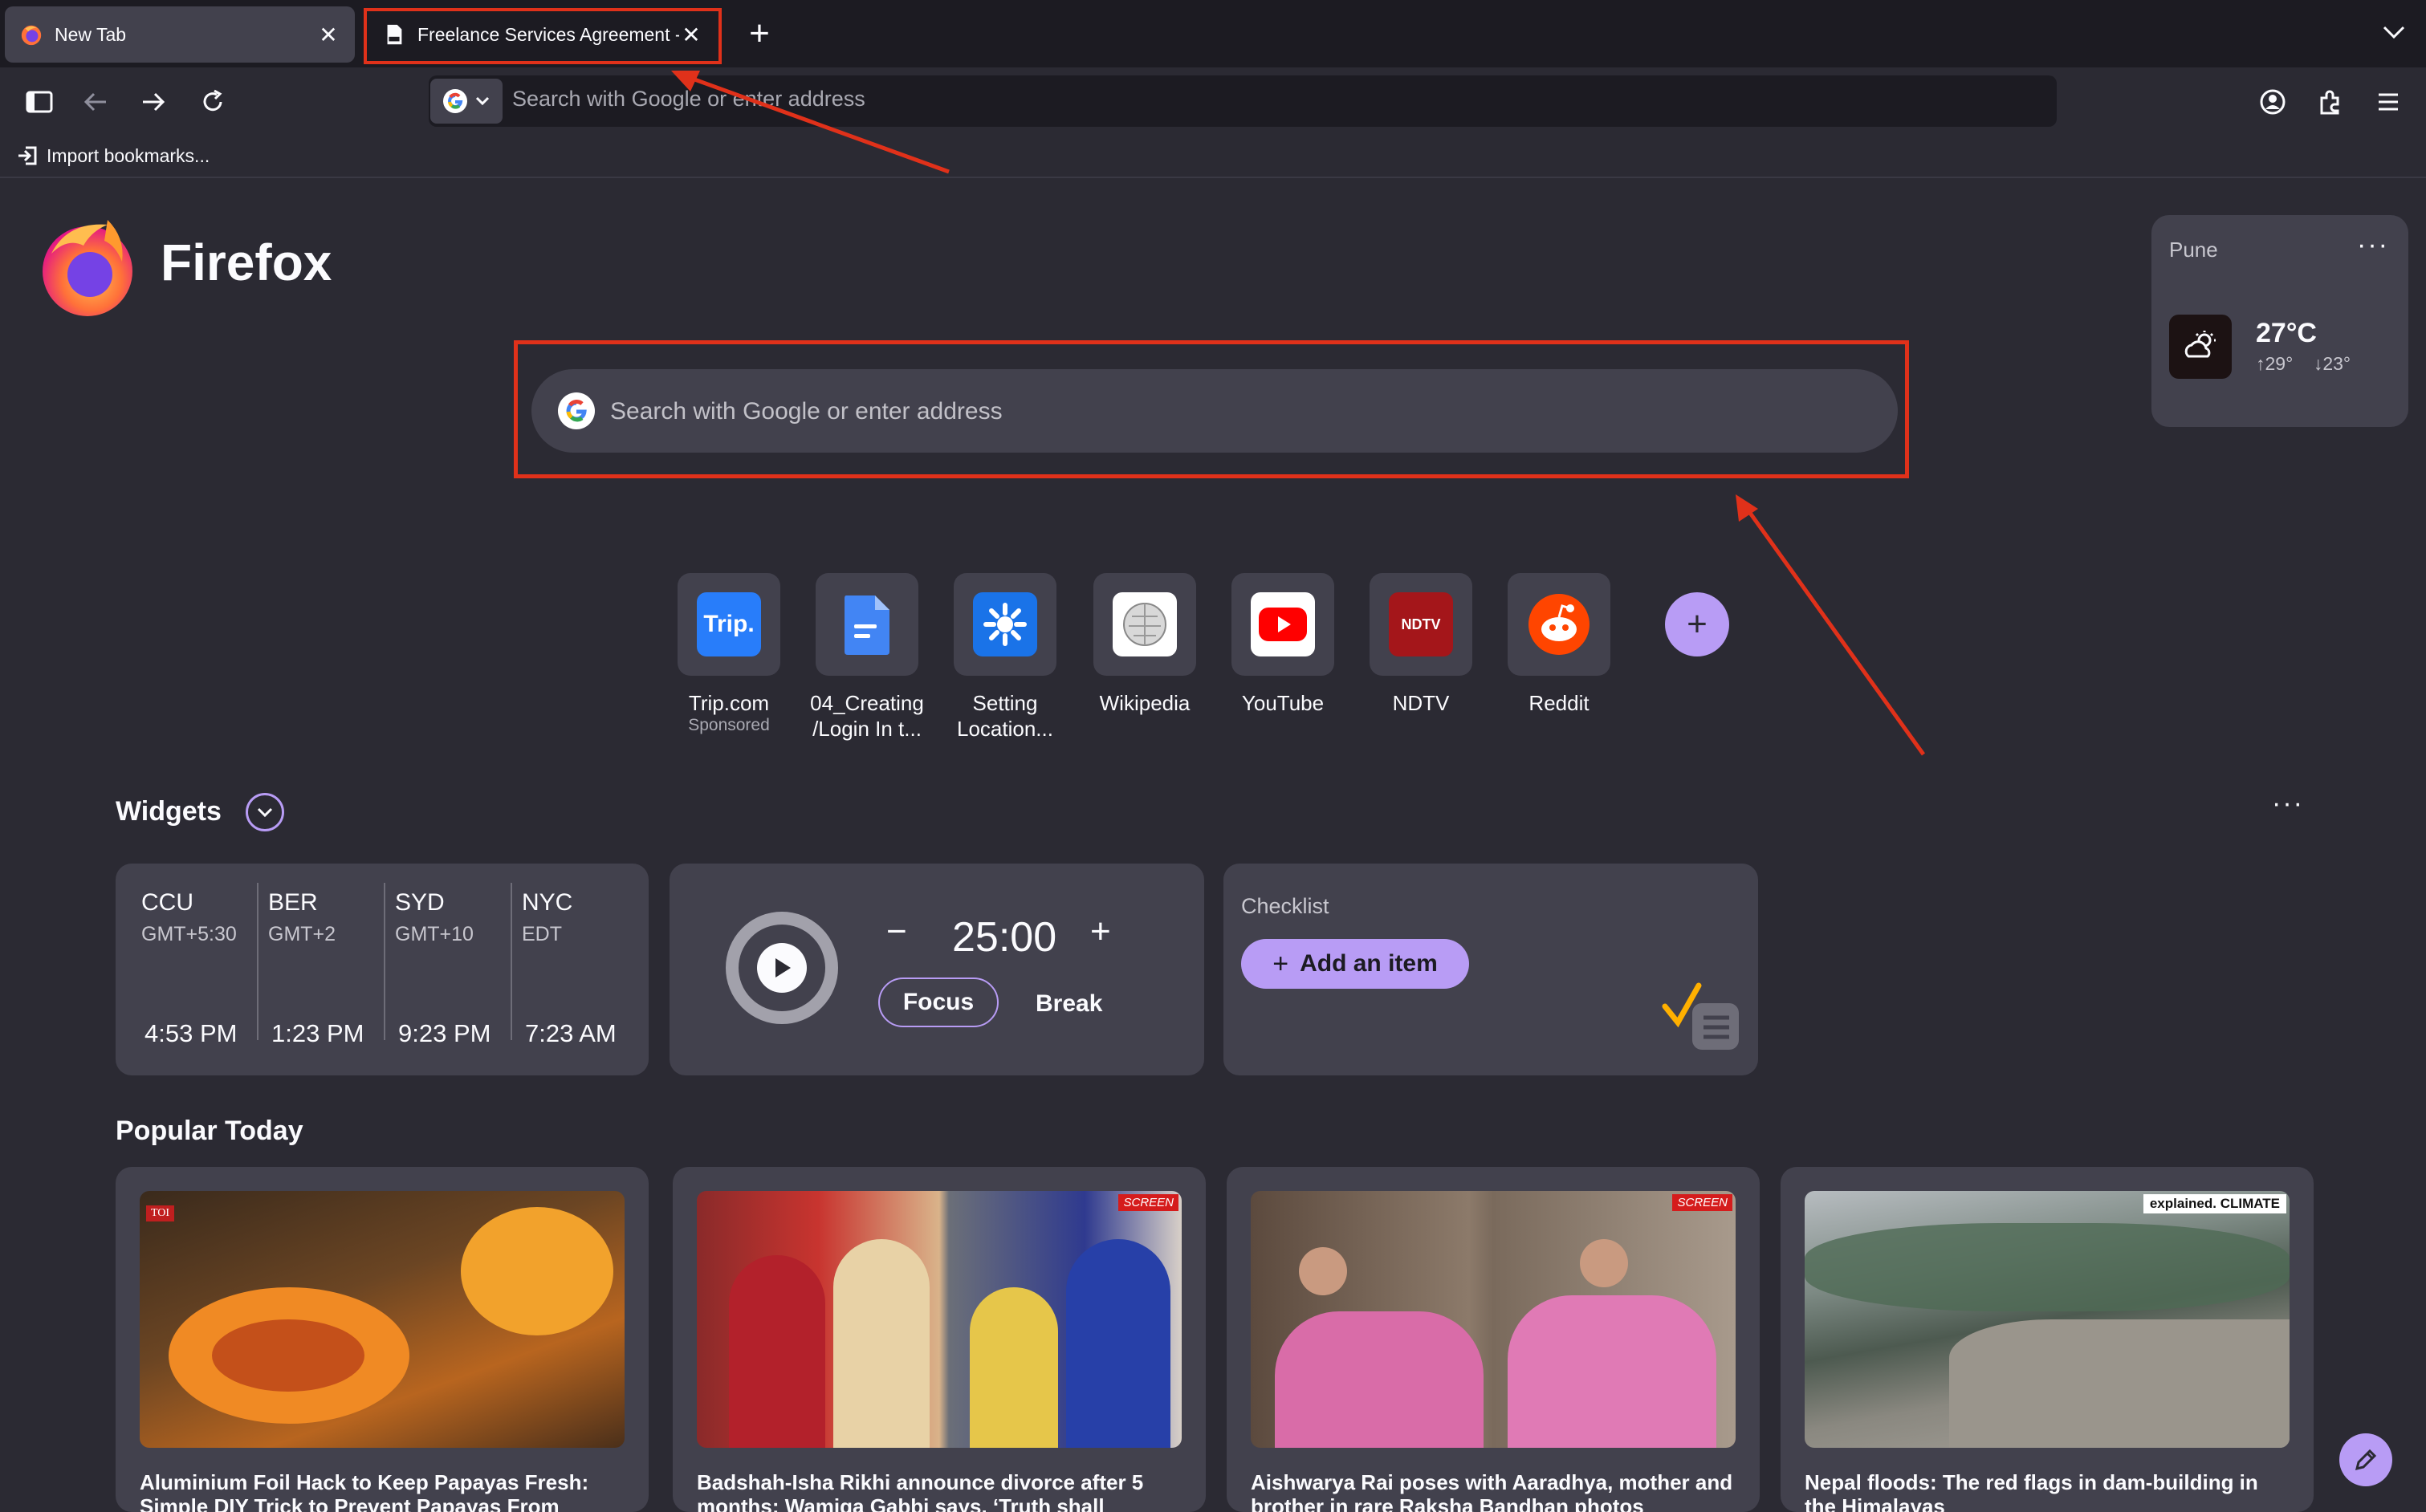  Describe the element at coordinates (293, 903) in the screenshot. I see `clock-city: BER` at that location.